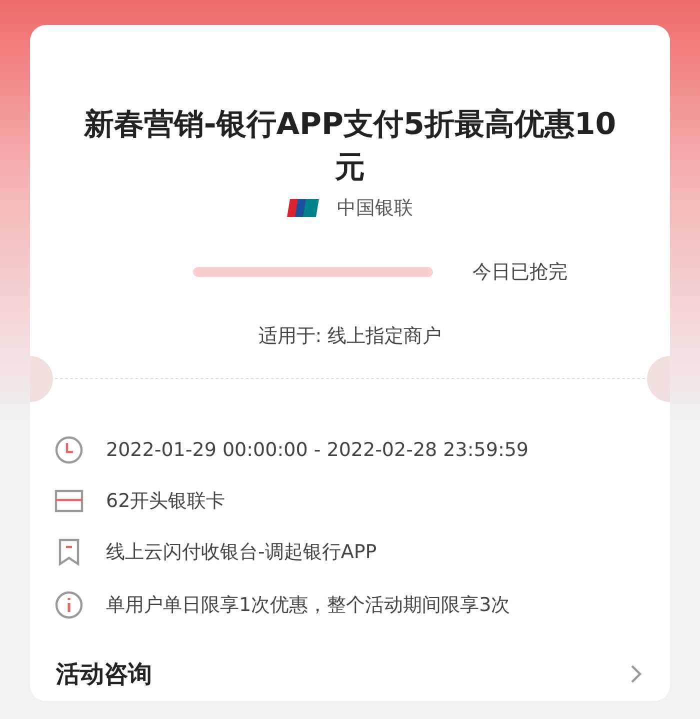 The image size is (700, 719). Describe the element at coordinates (69, 605) in the screenshot. I see `info-icon` at that location.